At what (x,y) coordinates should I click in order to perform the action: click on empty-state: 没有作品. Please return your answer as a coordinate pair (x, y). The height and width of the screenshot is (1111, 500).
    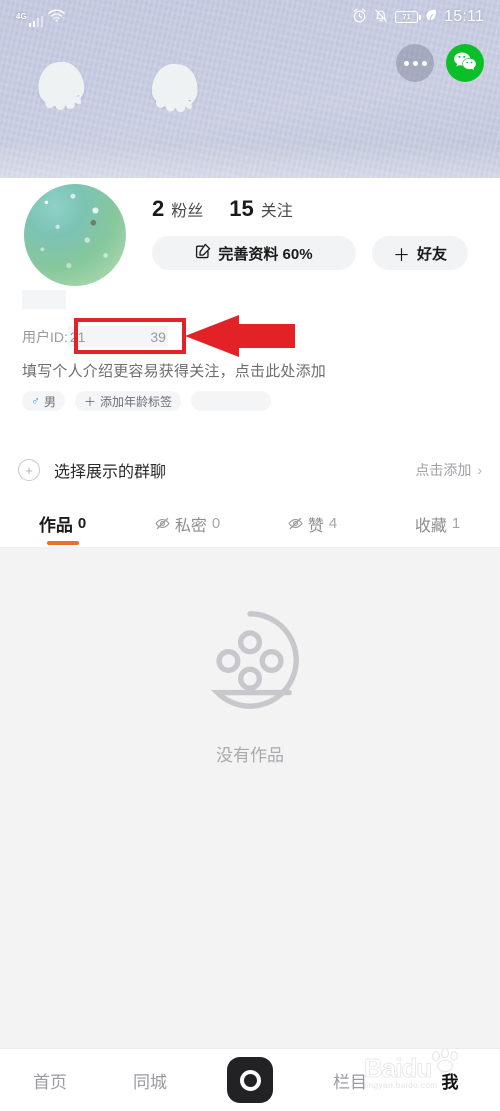
    Looking at the image, I should click on (250, 686).